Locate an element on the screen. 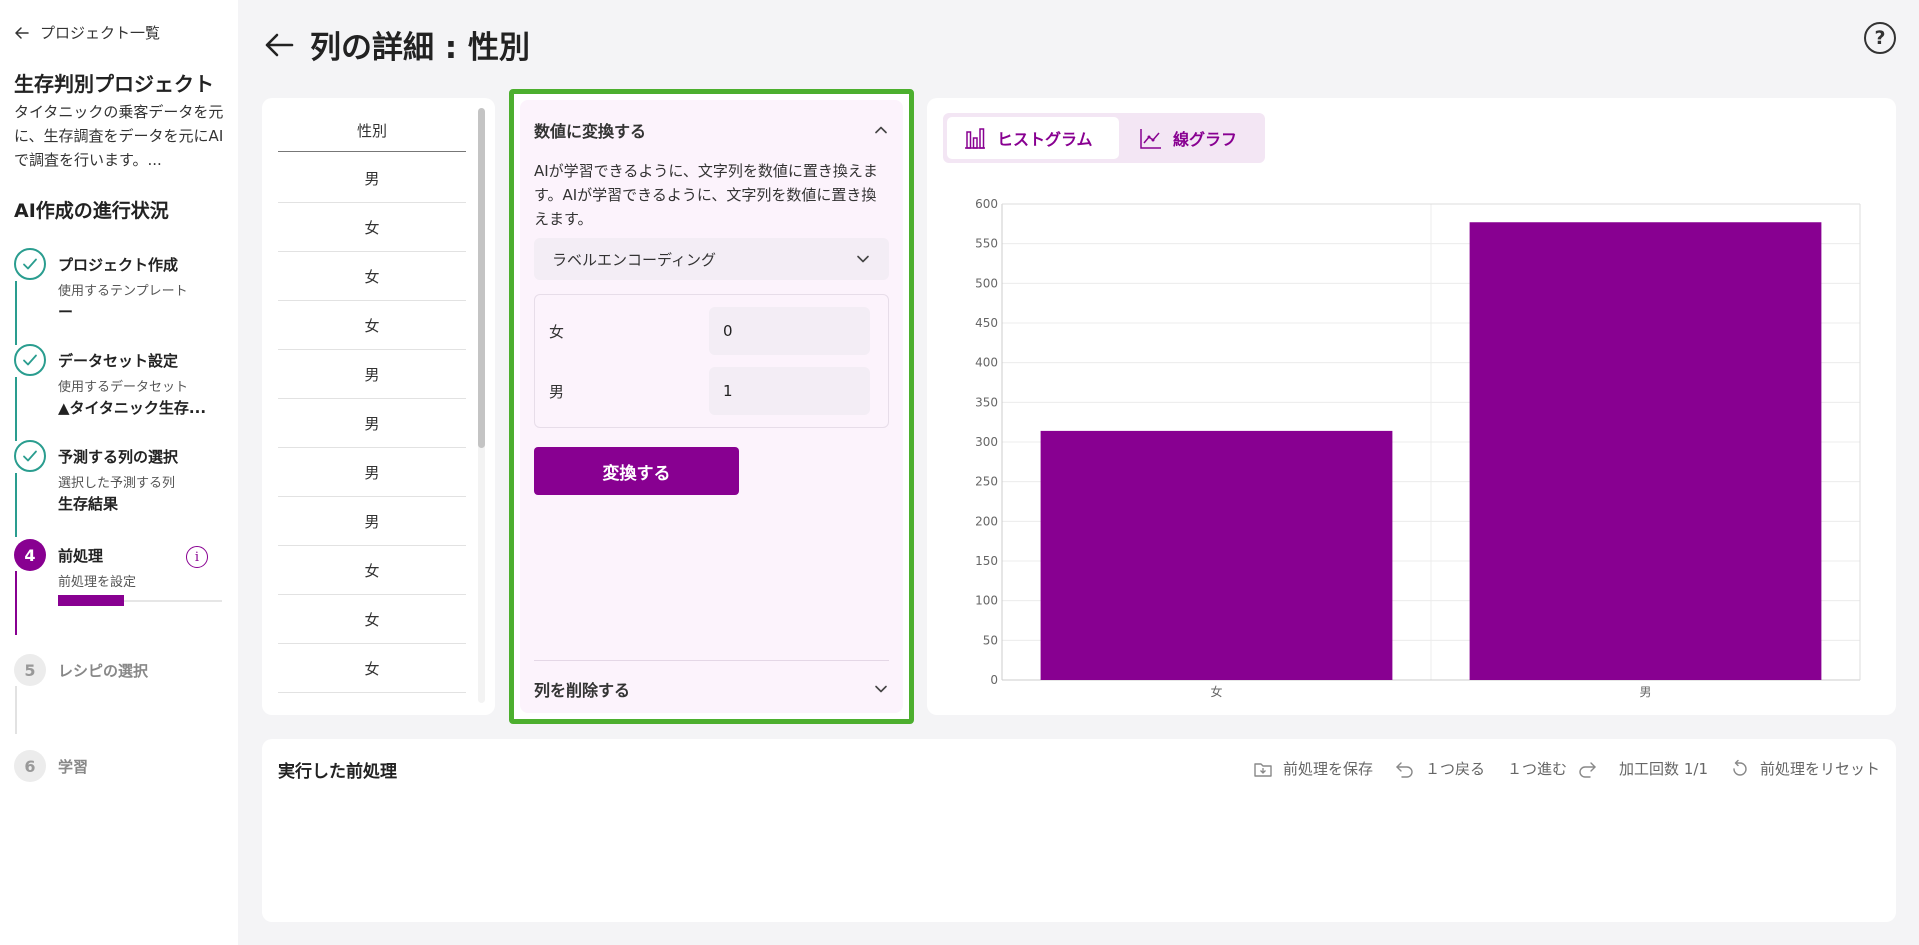 The image size is (1919, 945). scrollbar is located at coordinates (481, 405).